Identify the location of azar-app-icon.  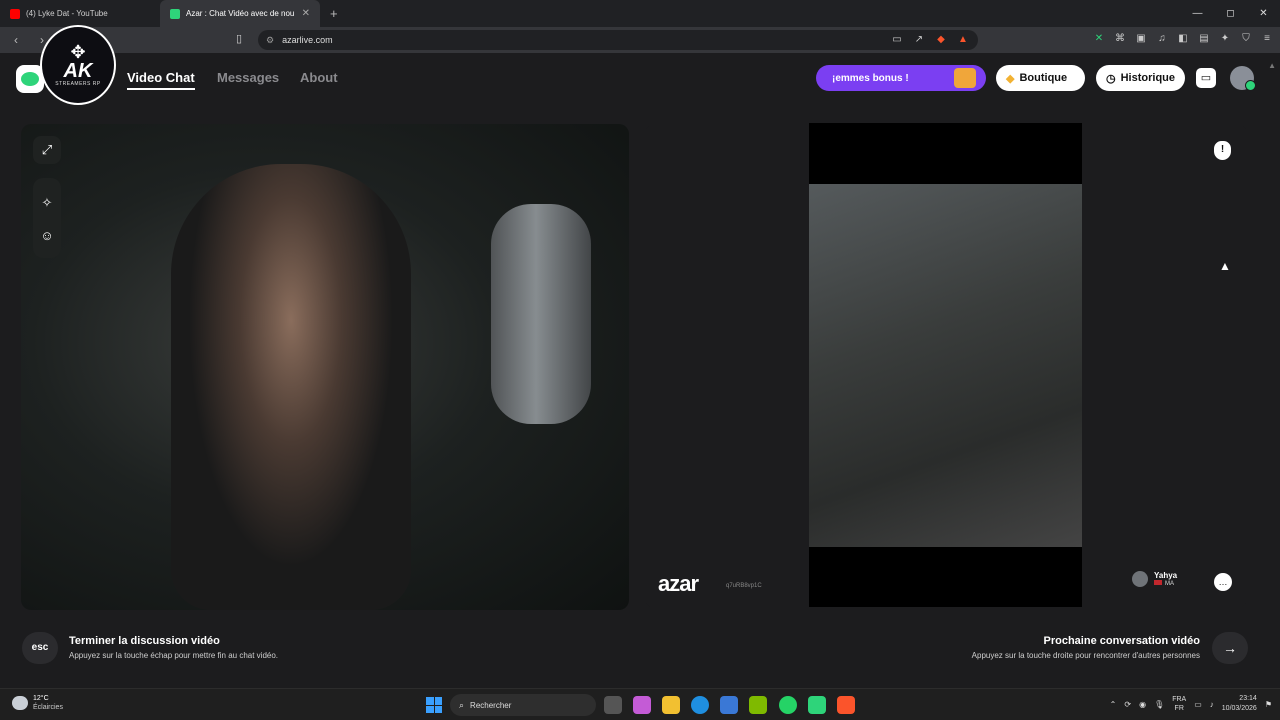
(817, 705).